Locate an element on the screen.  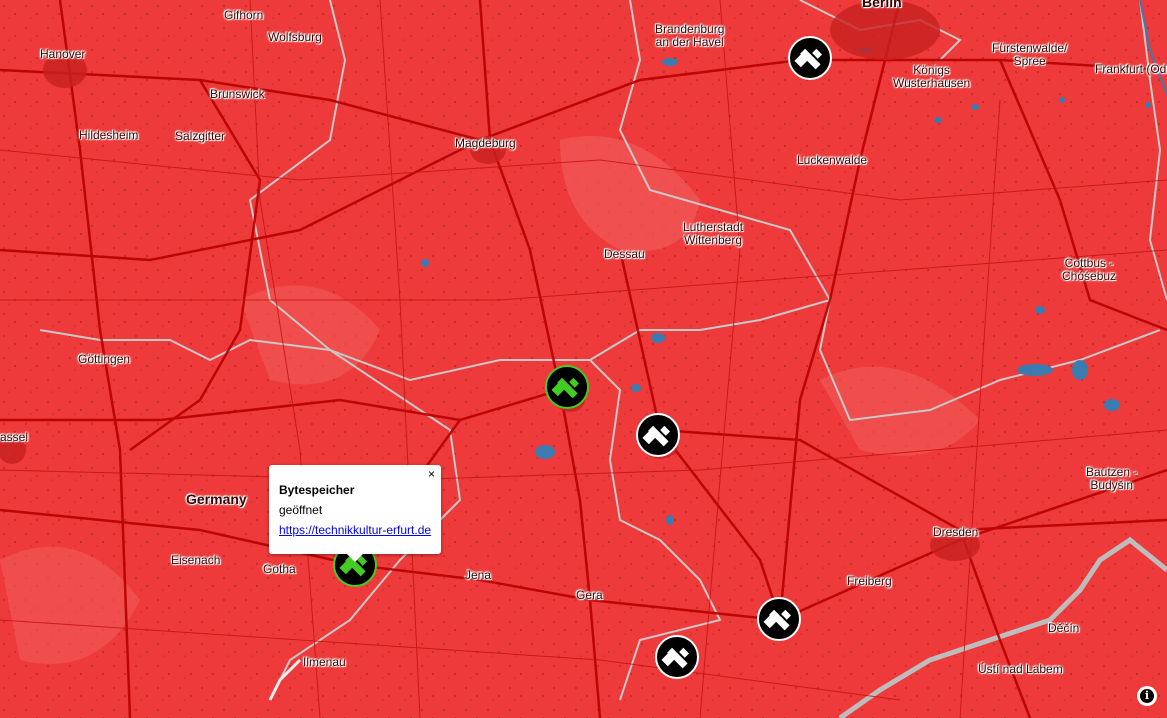
city-label-goettingen: Göttingen is located at coordinates (104, 359).